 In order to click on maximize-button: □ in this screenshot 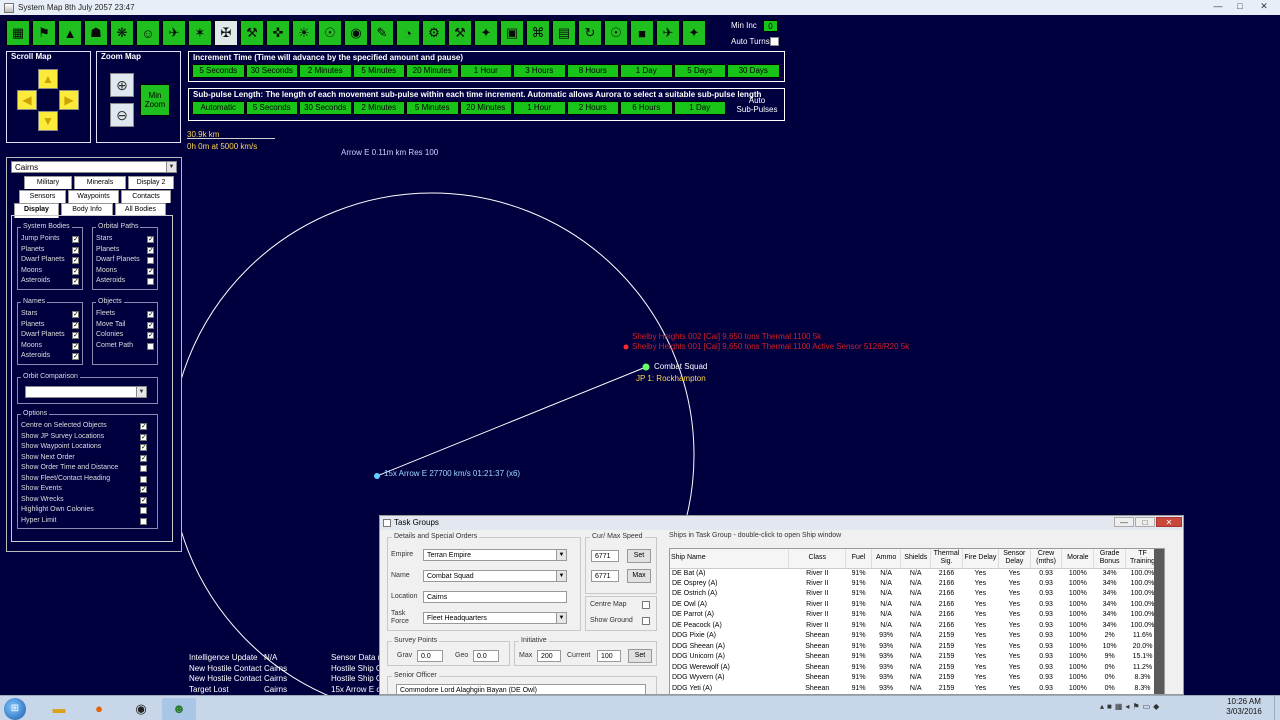, I will do `click(1240, 7)`.